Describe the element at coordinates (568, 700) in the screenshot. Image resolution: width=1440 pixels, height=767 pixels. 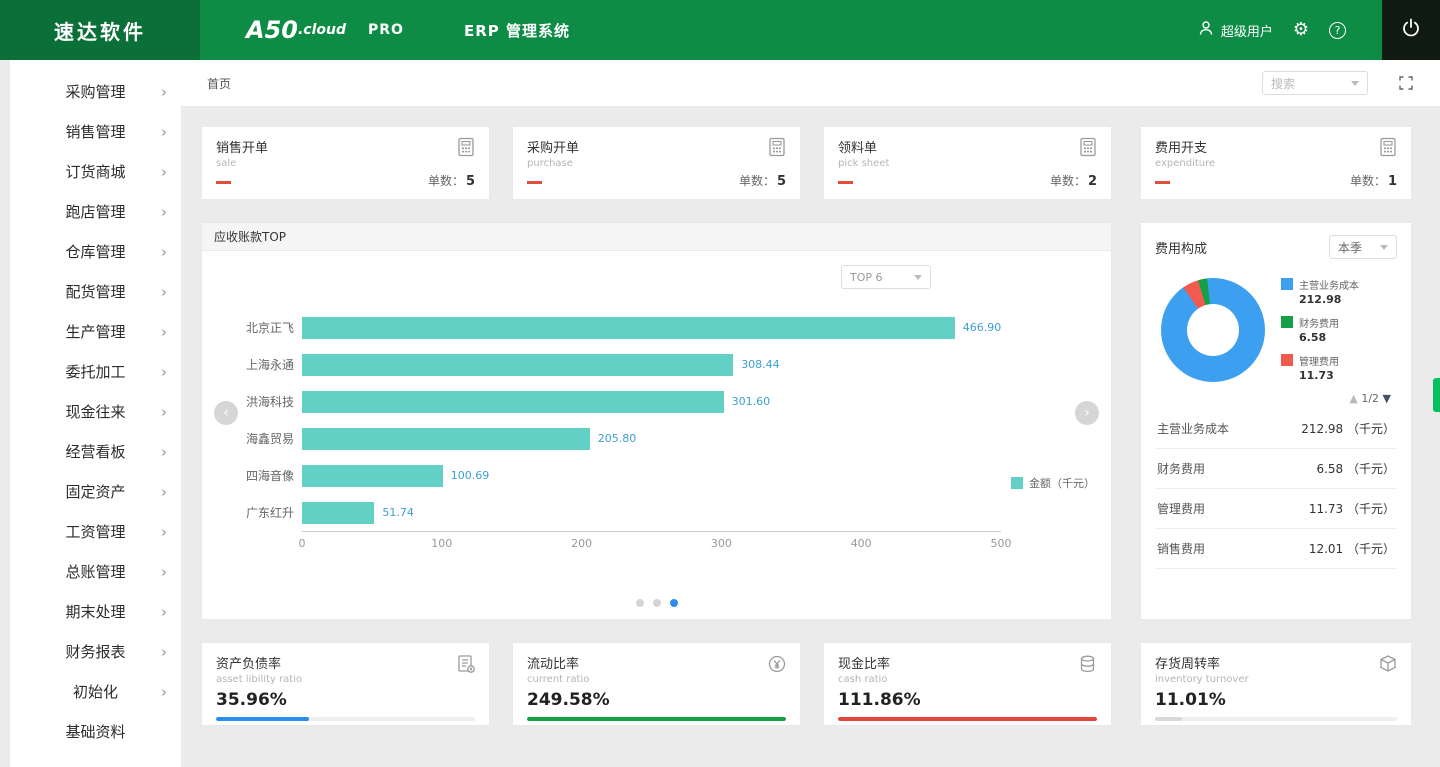
I see `ratio-value: 249.58%` at that location.